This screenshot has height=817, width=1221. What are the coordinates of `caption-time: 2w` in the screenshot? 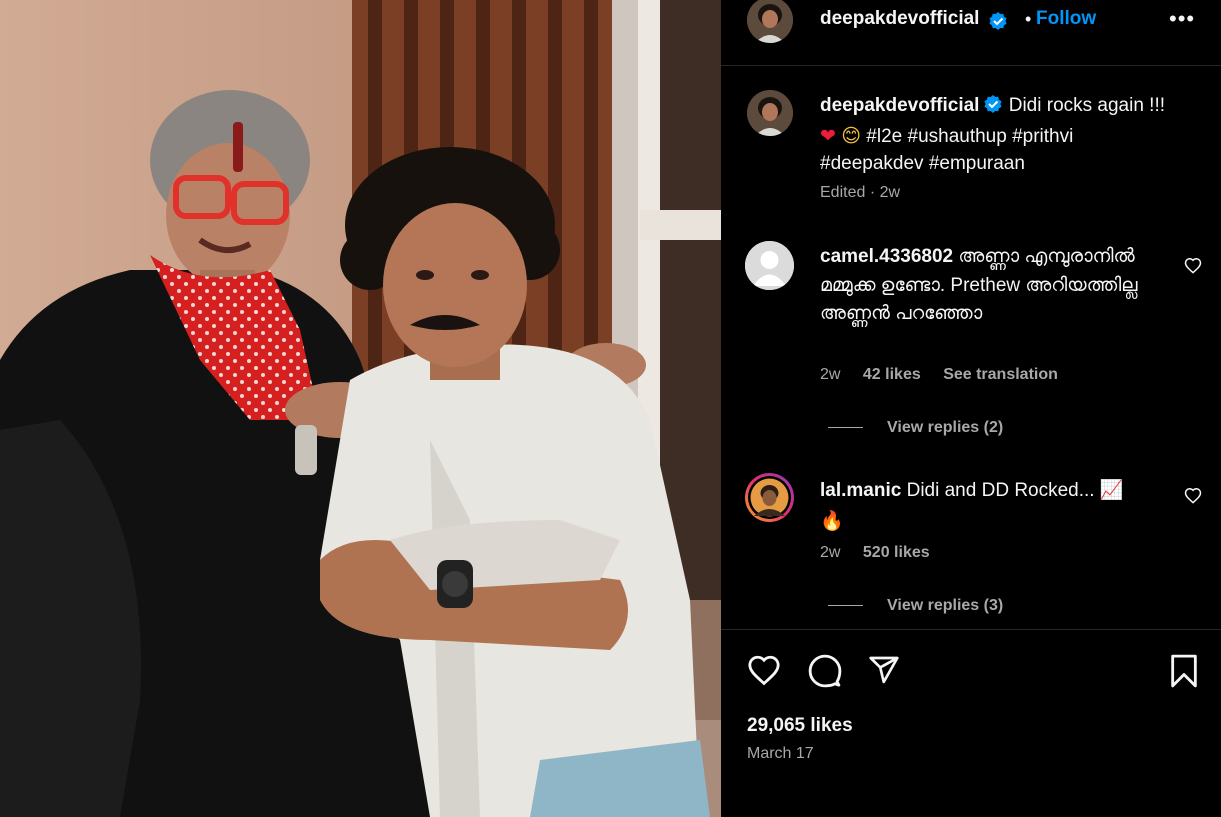 It's located at (890, 192).